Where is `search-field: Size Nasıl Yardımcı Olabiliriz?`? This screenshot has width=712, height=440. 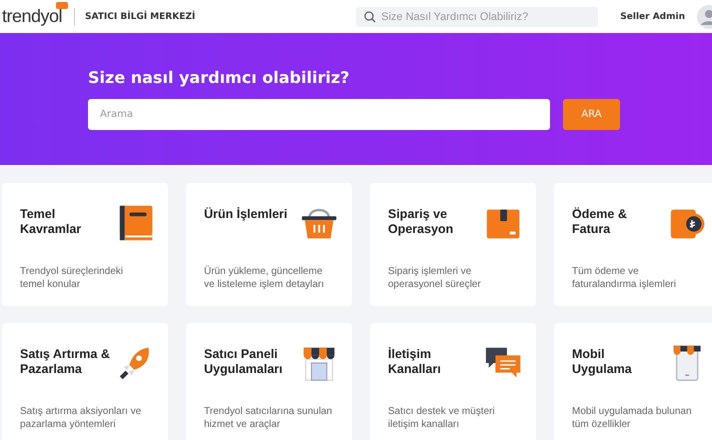
search-field: Size Nasıl Yardımcı Olabiliriz? is located at coordinates (477, 16).